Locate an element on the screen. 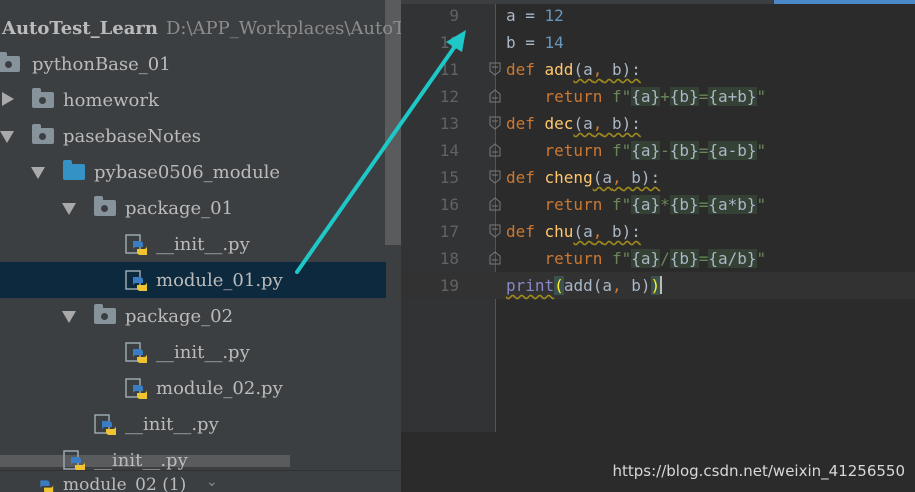 This screenshot has height=492, width=915. code-text: a = 12 is located at coordinates (535, 15).